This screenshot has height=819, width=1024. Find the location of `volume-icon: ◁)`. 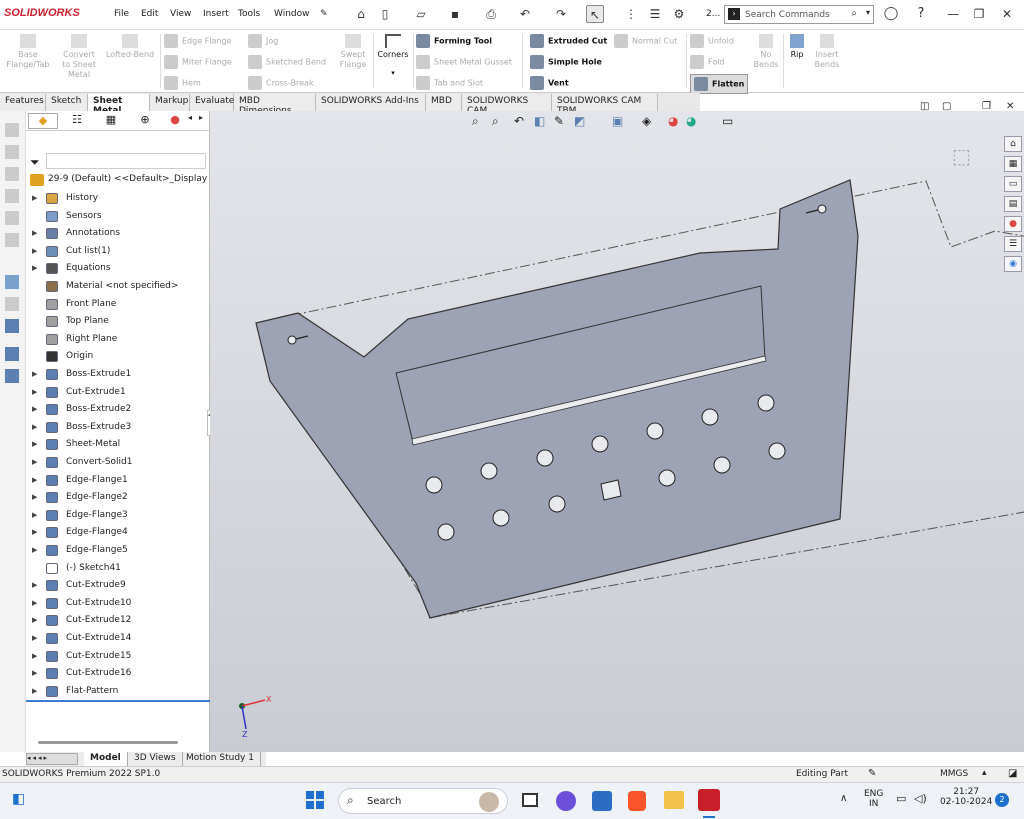

volume-icon: ◁) is located at coordinates (920, 798).